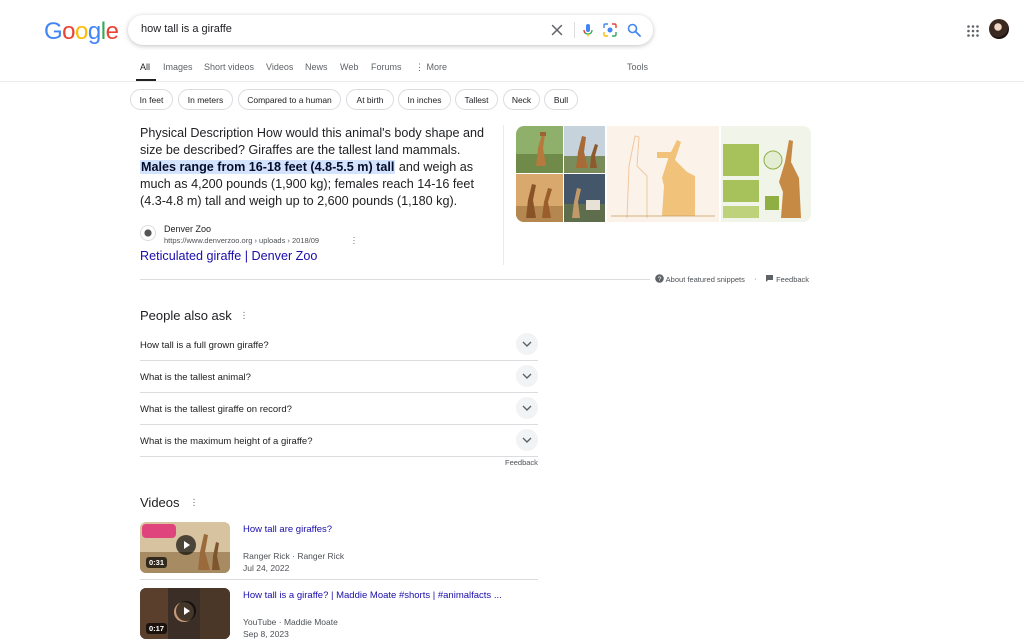  What do you see at coordinates (157, 562) in the screenshot?
I see `video-duration: 0:31` at bounding box center [157, 562].